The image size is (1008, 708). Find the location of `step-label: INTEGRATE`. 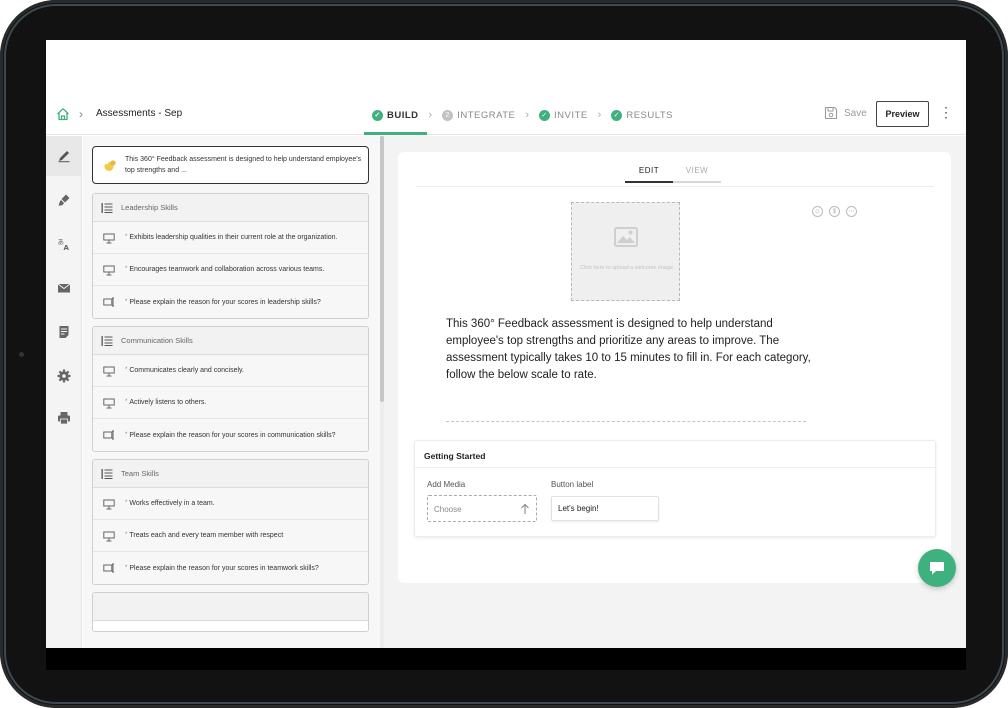

step-label: INTEGRATE is located at coordinates (486, 115).